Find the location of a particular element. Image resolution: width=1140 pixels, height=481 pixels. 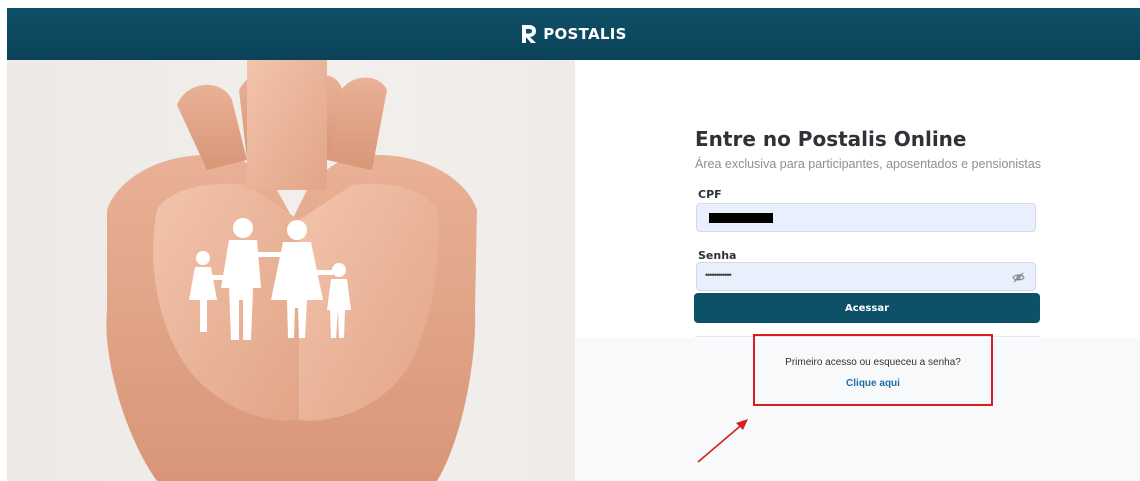

login-button: Acessar is located at coordinates (867, 308).